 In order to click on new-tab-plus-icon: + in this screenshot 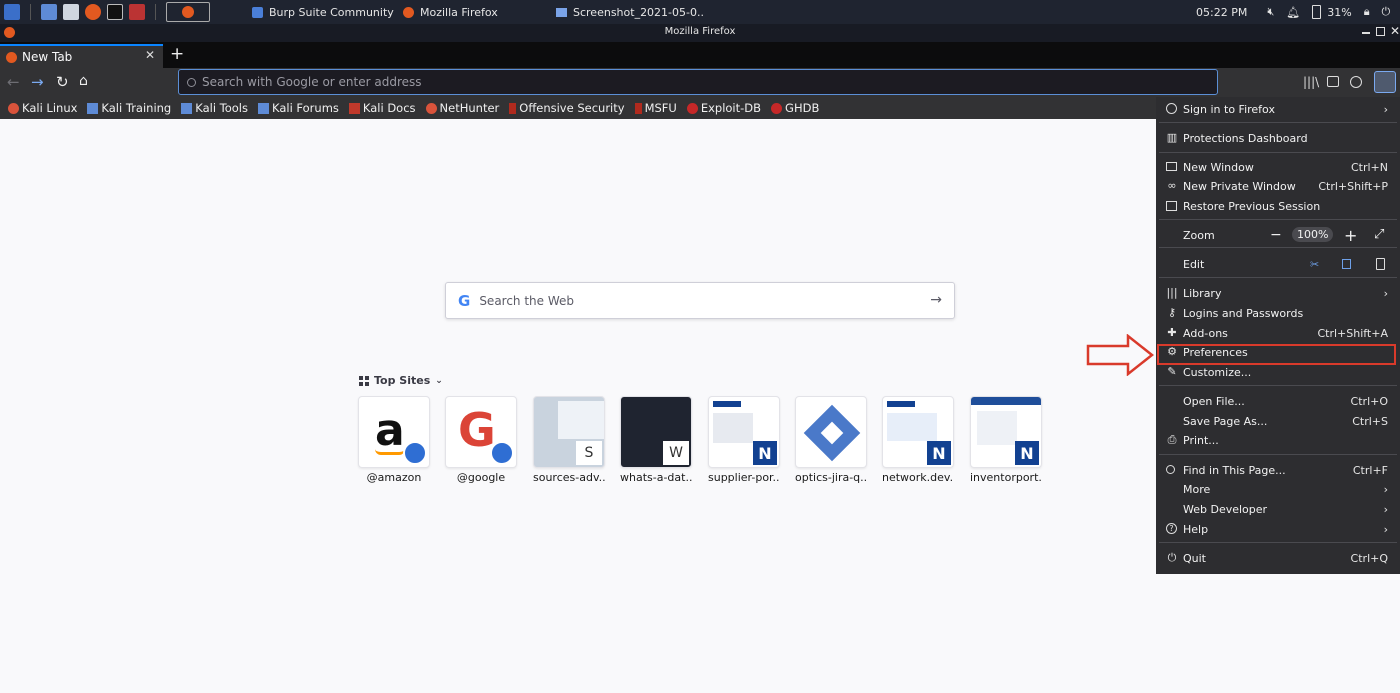, I will do `click(177, 54)`.